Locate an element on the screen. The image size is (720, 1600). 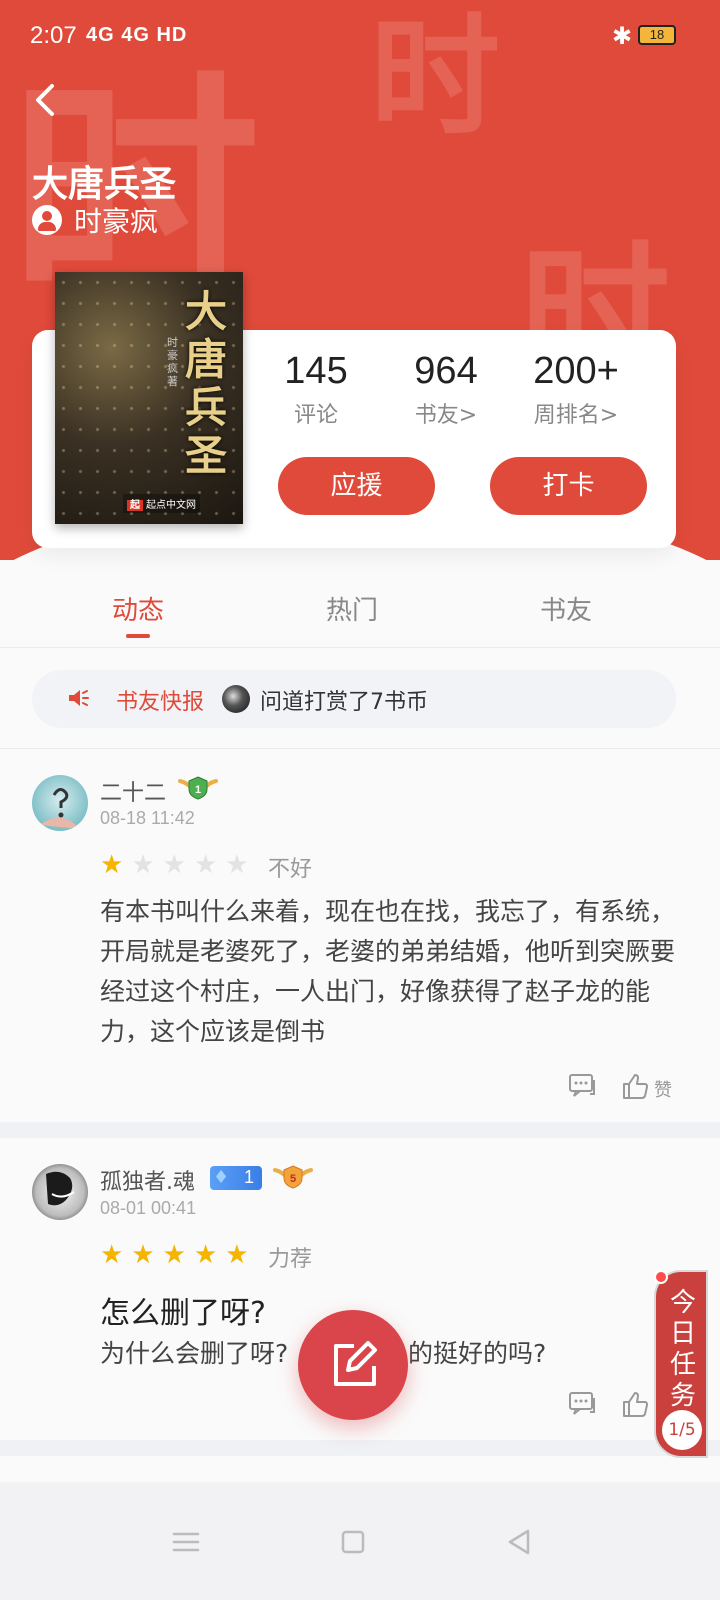
back-icon is located at coordinates (520, 1542).